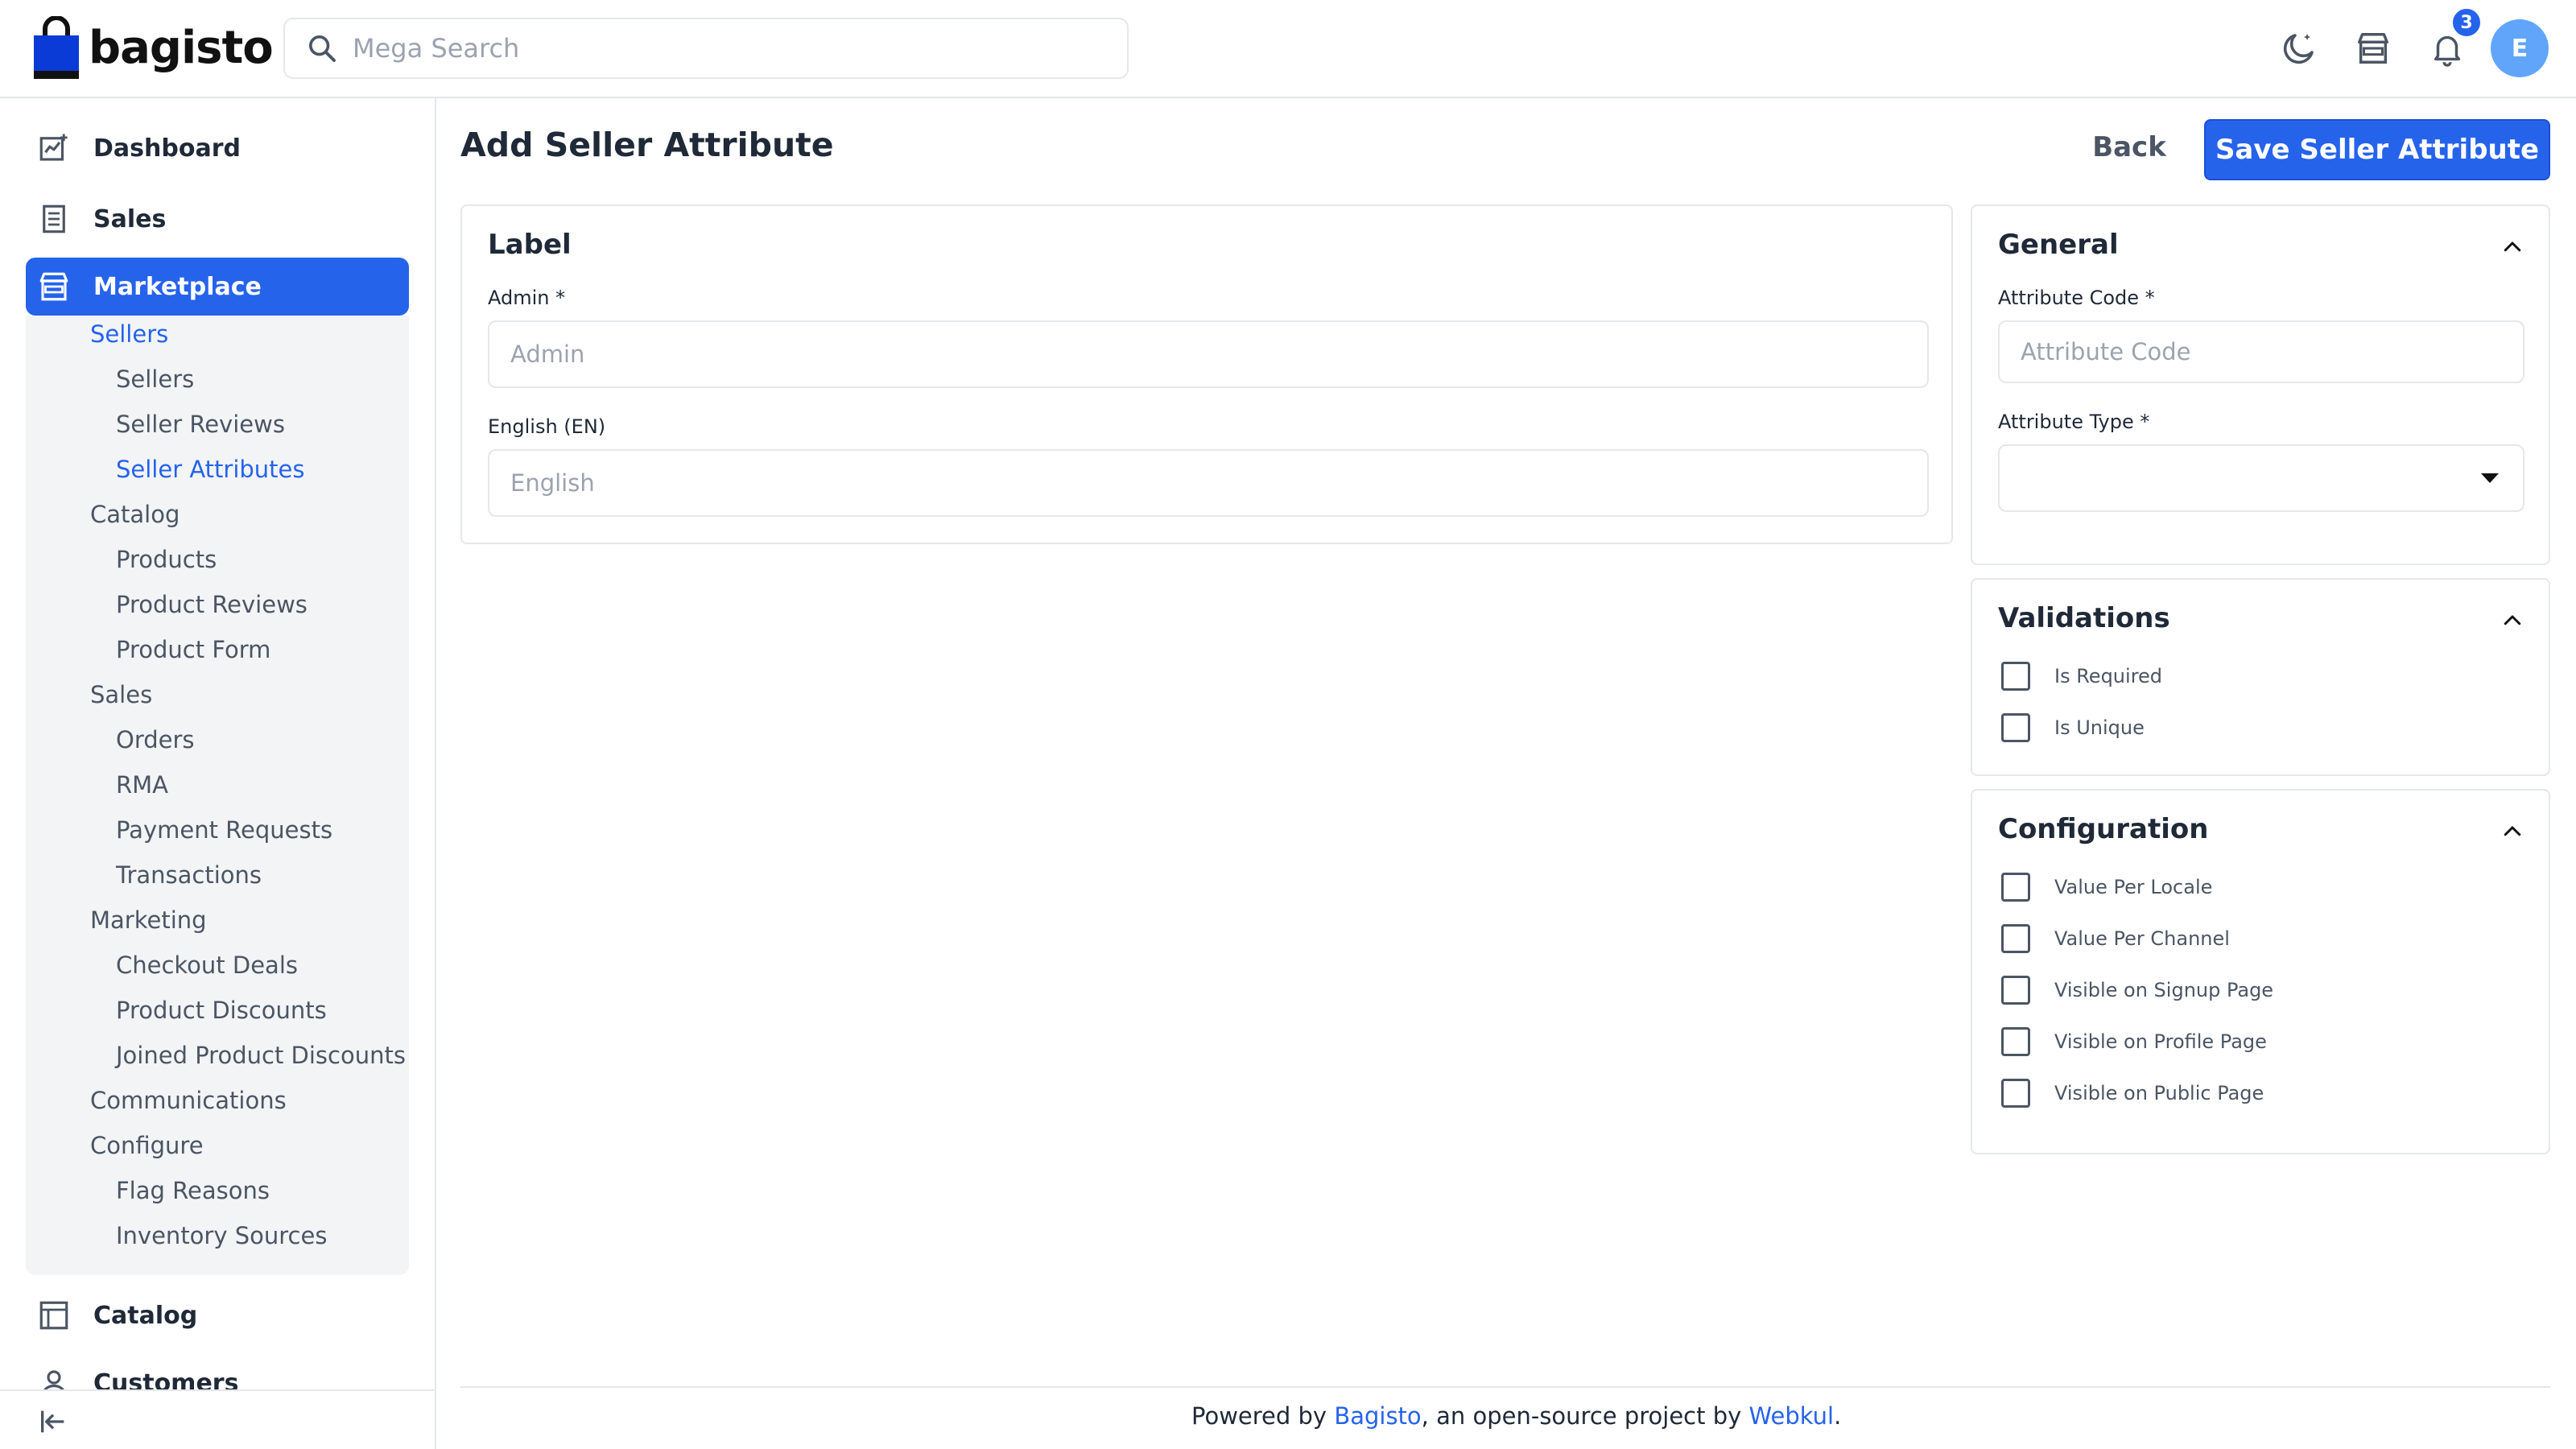 Image resolution: width=2576 pixels, height=1449 pixels. I want to click on label-card-title: Label, so click(530, 245).